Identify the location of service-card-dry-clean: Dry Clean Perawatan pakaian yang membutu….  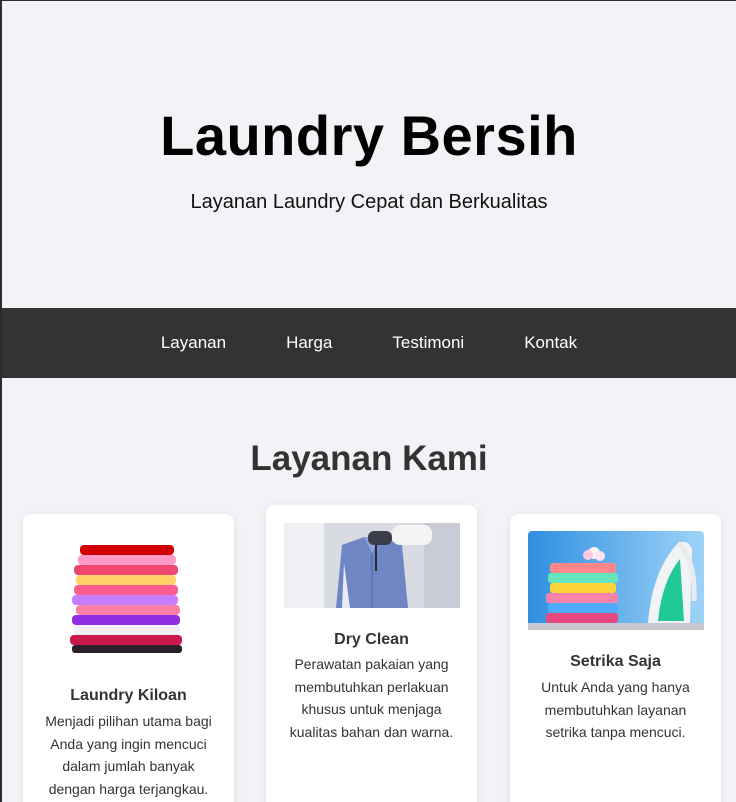
(371, 653).